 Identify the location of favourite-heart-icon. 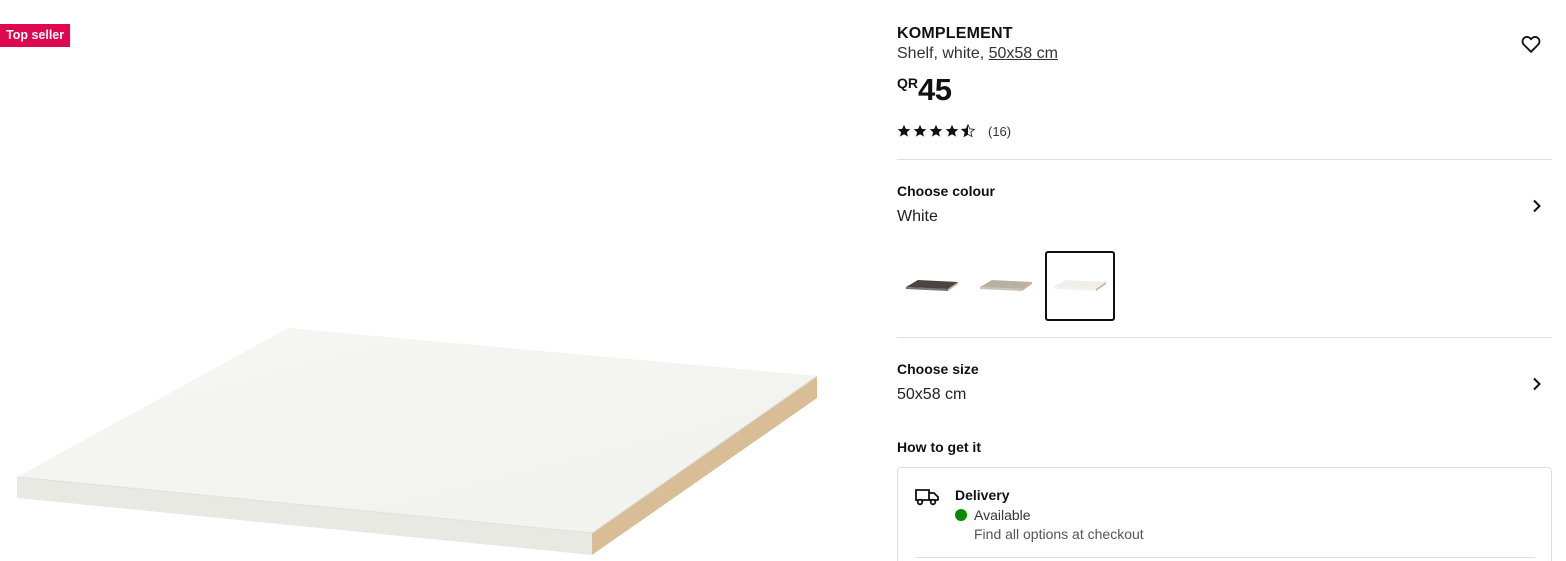
(1531, 44).